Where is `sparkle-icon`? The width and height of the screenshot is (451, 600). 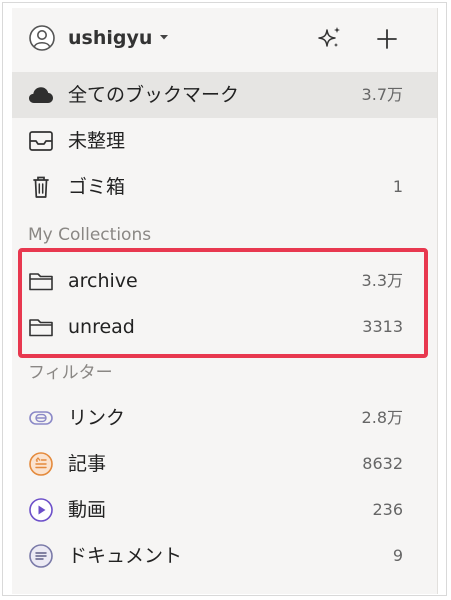
sparkle-icon is located at coordinates (329, 39).